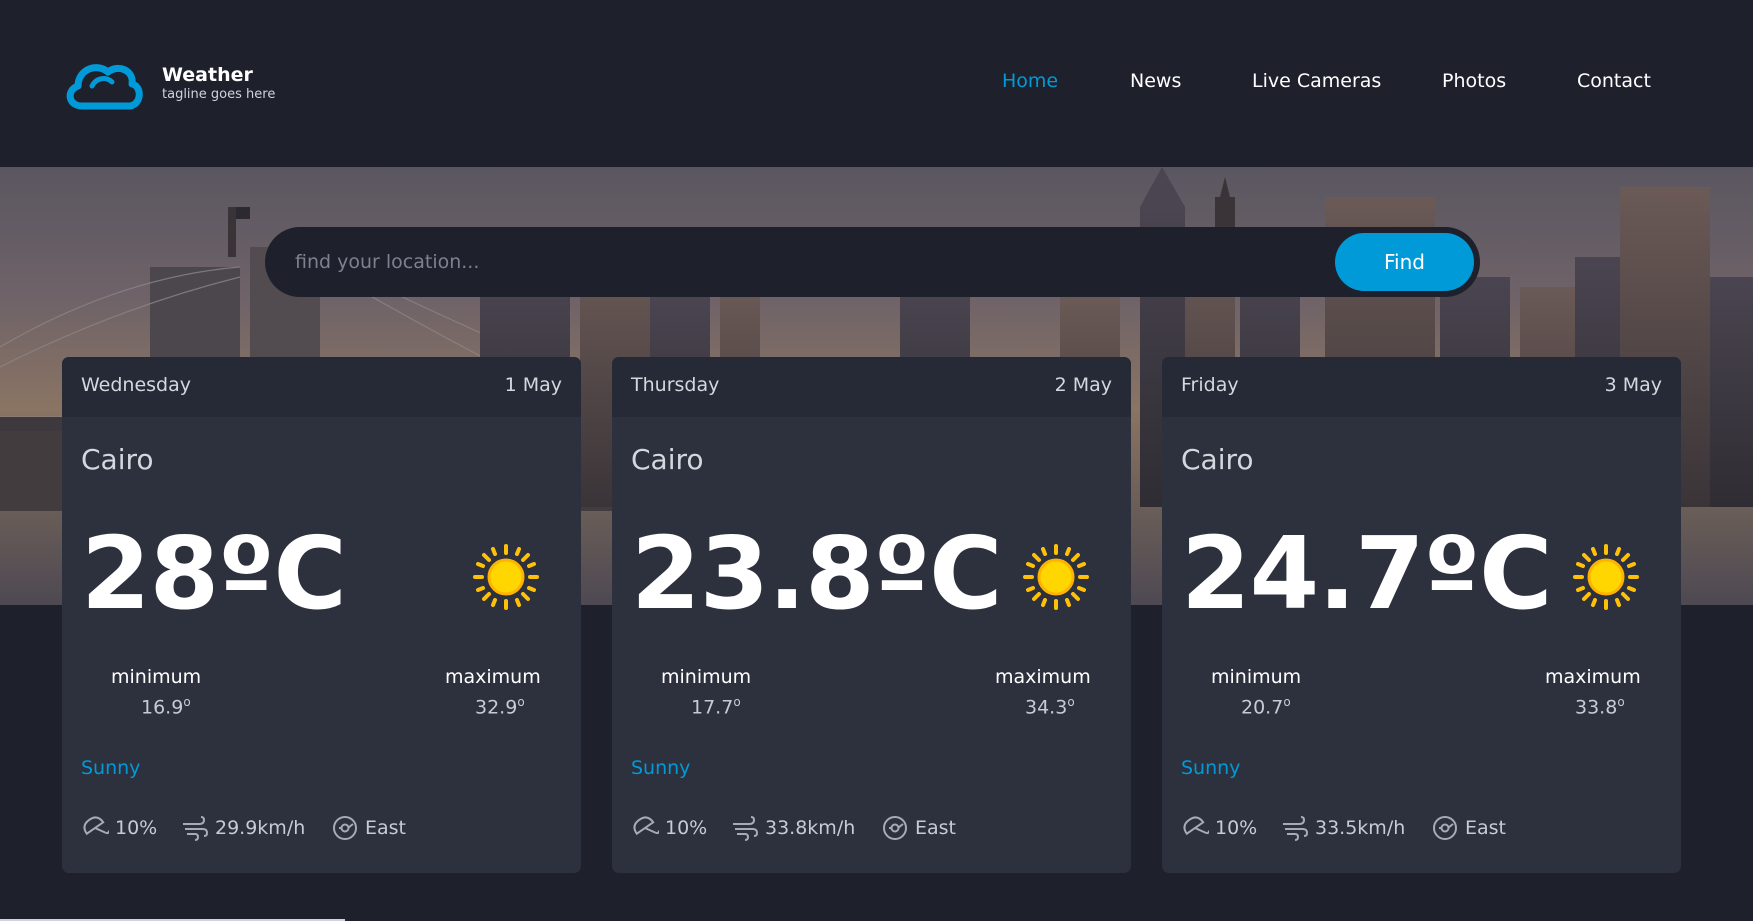  What do you see at coordinates (1614, 81) in the screenshot?
I see `nav-item-contact: Contact` at bounding box center [1614, 81].